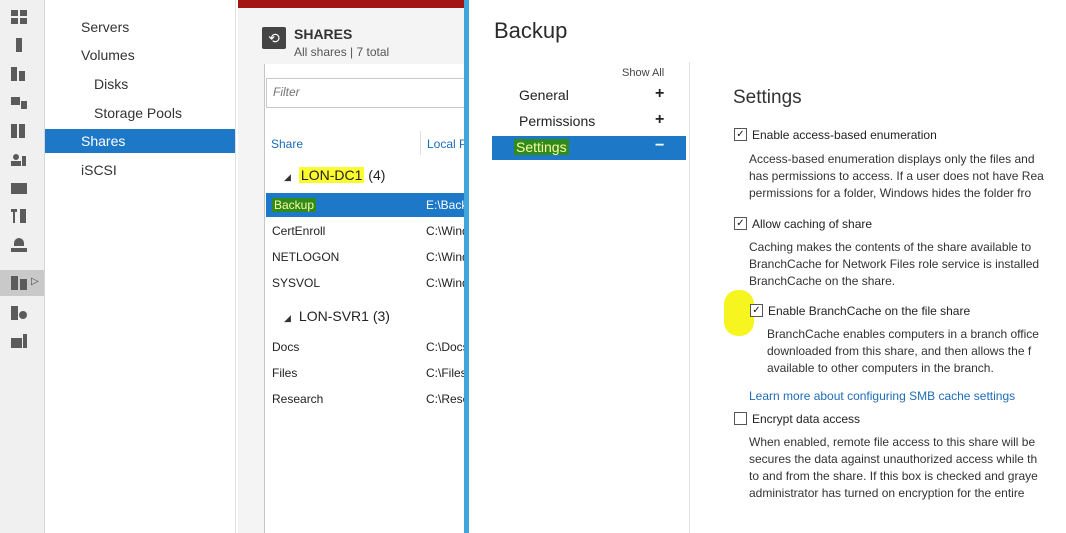  Describe the element at coordinates (35, 281) in the screenshot. I see `expand-arrow-icon: ▷` at that location.